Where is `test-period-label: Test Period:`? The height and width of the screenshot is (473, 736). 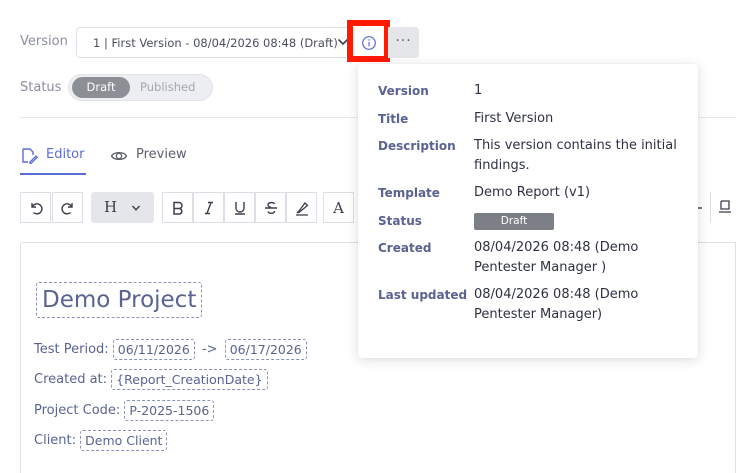 test-period-label: Test Period: is located at coordinates (71, 349).